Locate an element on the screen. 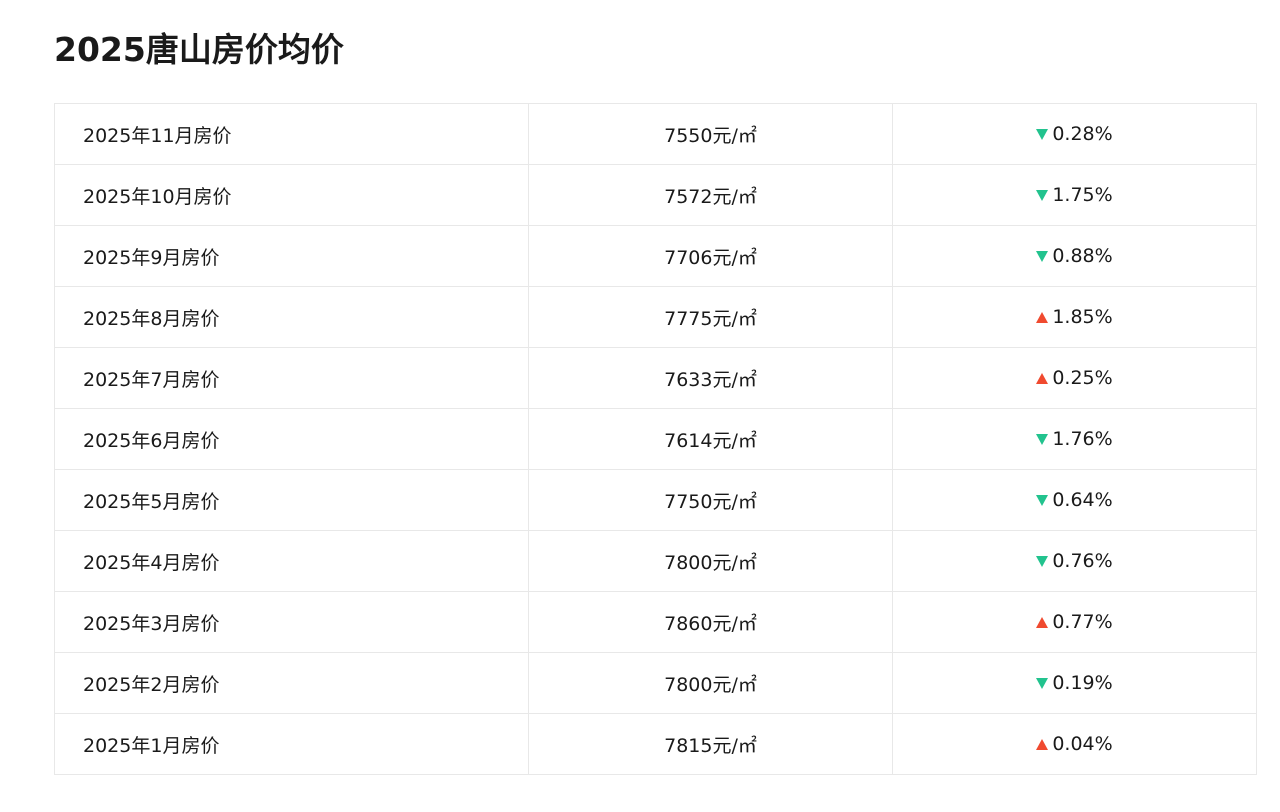 This screenshot has height=812, width=1280. price-change: 0.28% is located at coordinates (1074, 134).